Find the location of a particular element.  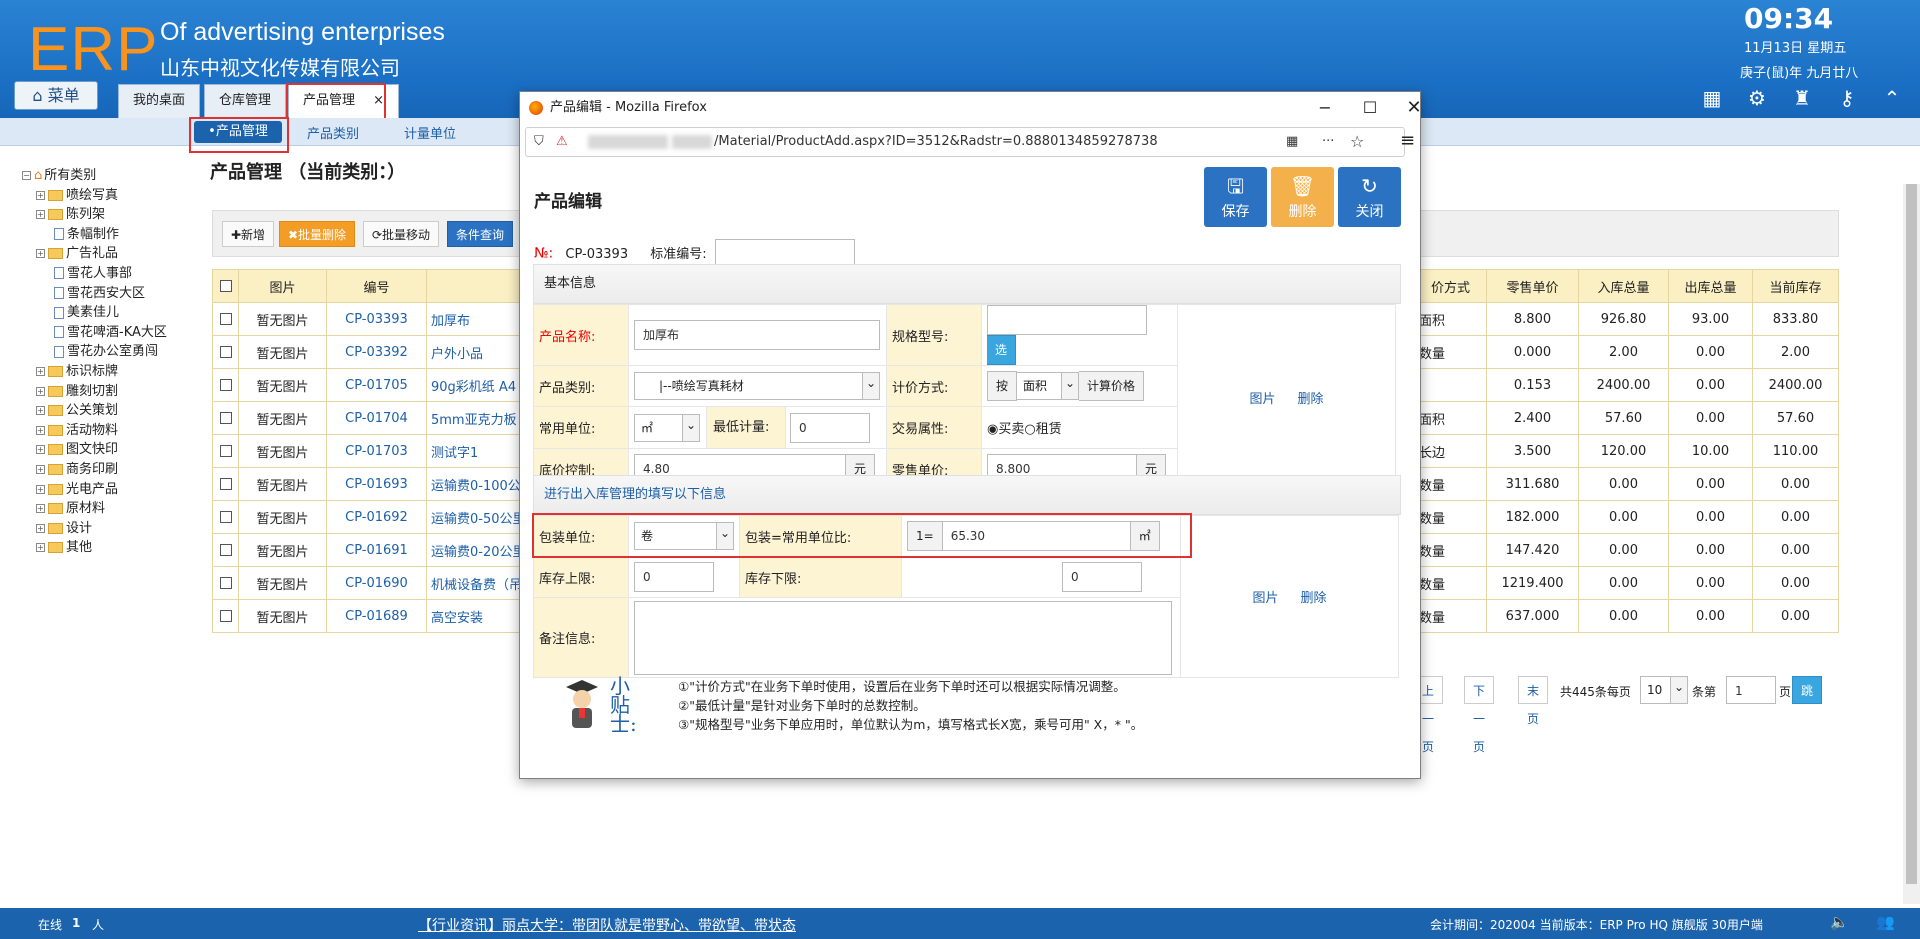

row-code: CP-03393 is located at coordinates (376, 319).